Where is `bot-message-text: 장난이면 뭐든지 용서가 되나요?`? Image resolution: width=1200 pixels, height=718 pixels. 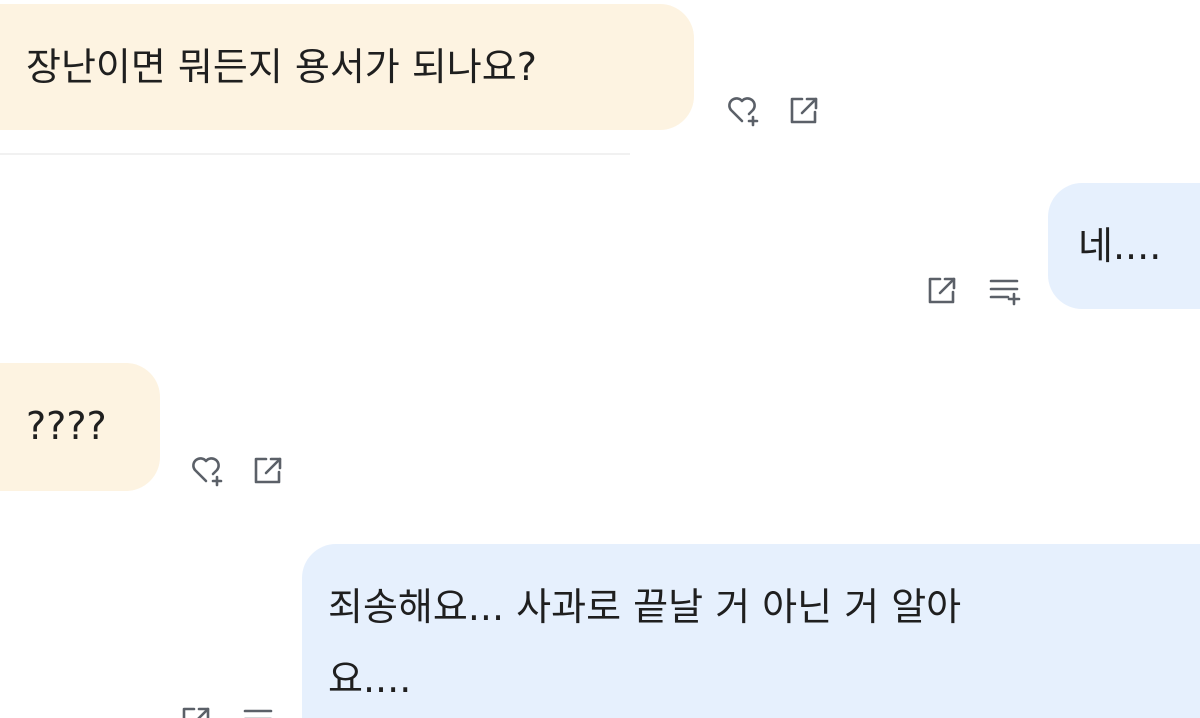
bot-message-text: 장난이면 뭐든지 용서가 되나요? is located at coordinates (281, 67).